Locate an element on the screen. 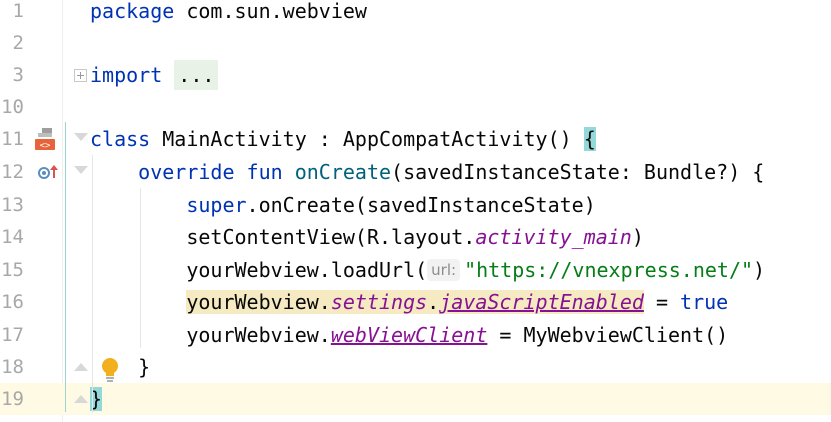 This screenshot has height=422, width=831. line-number: 14 is located at coordinates (12, 237).